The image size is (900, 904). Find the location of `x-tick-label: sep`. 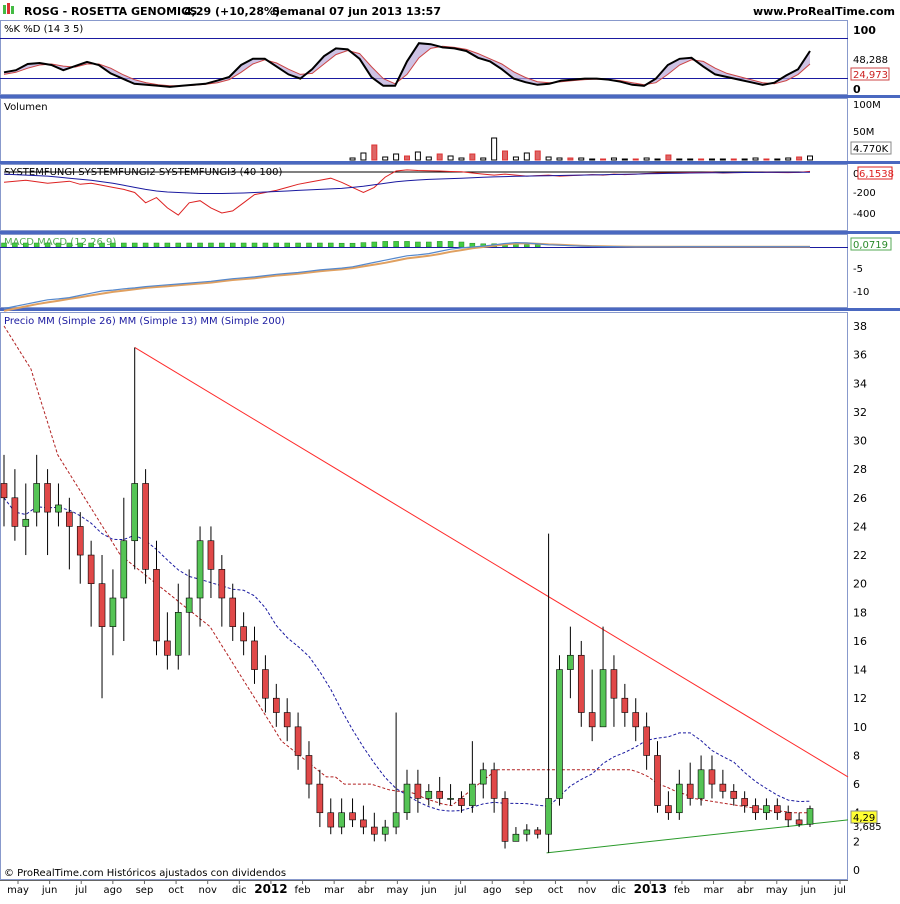

x-tick-label: sep is located at coordinates (145, 890).